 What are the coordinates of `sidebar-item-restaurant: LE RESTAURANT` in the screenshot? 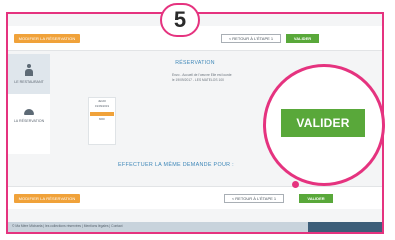 It's located at (29, 74).